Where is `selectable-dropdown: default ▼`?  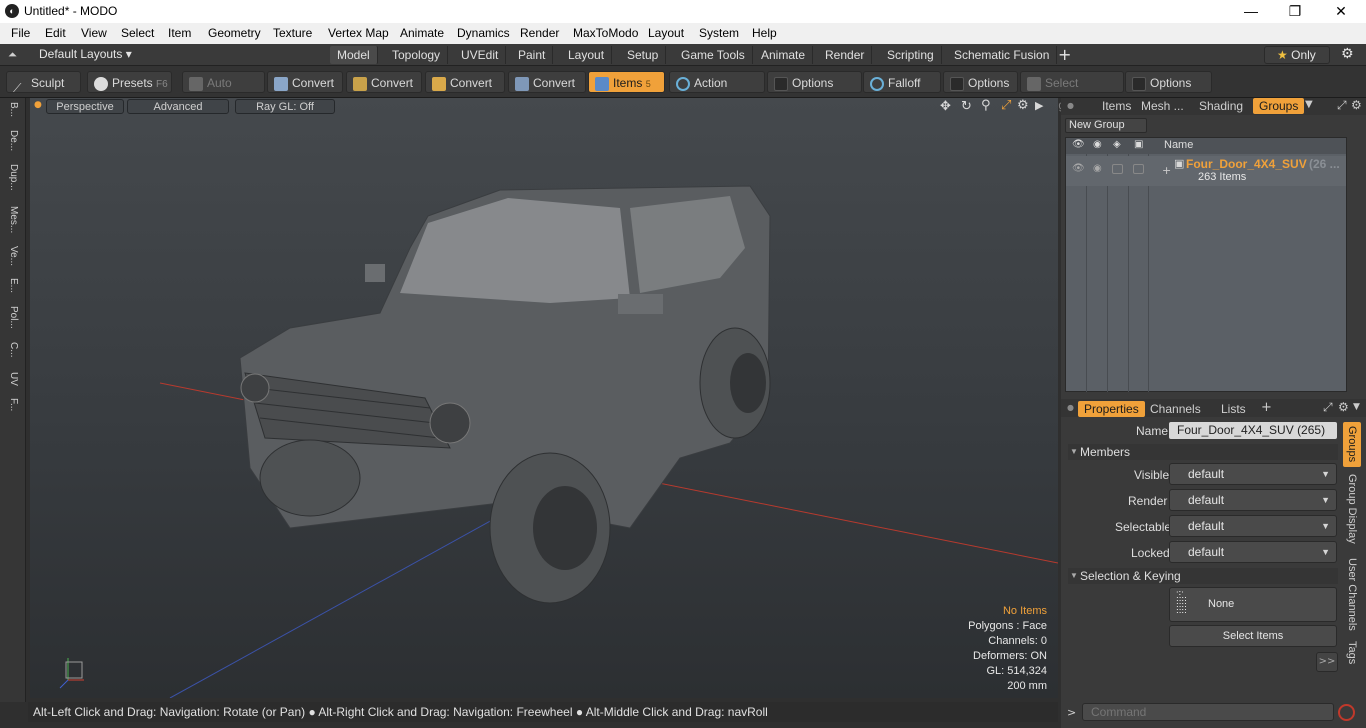
selectable-dropdown: default ▼ is located at coordinates (1253, 526).